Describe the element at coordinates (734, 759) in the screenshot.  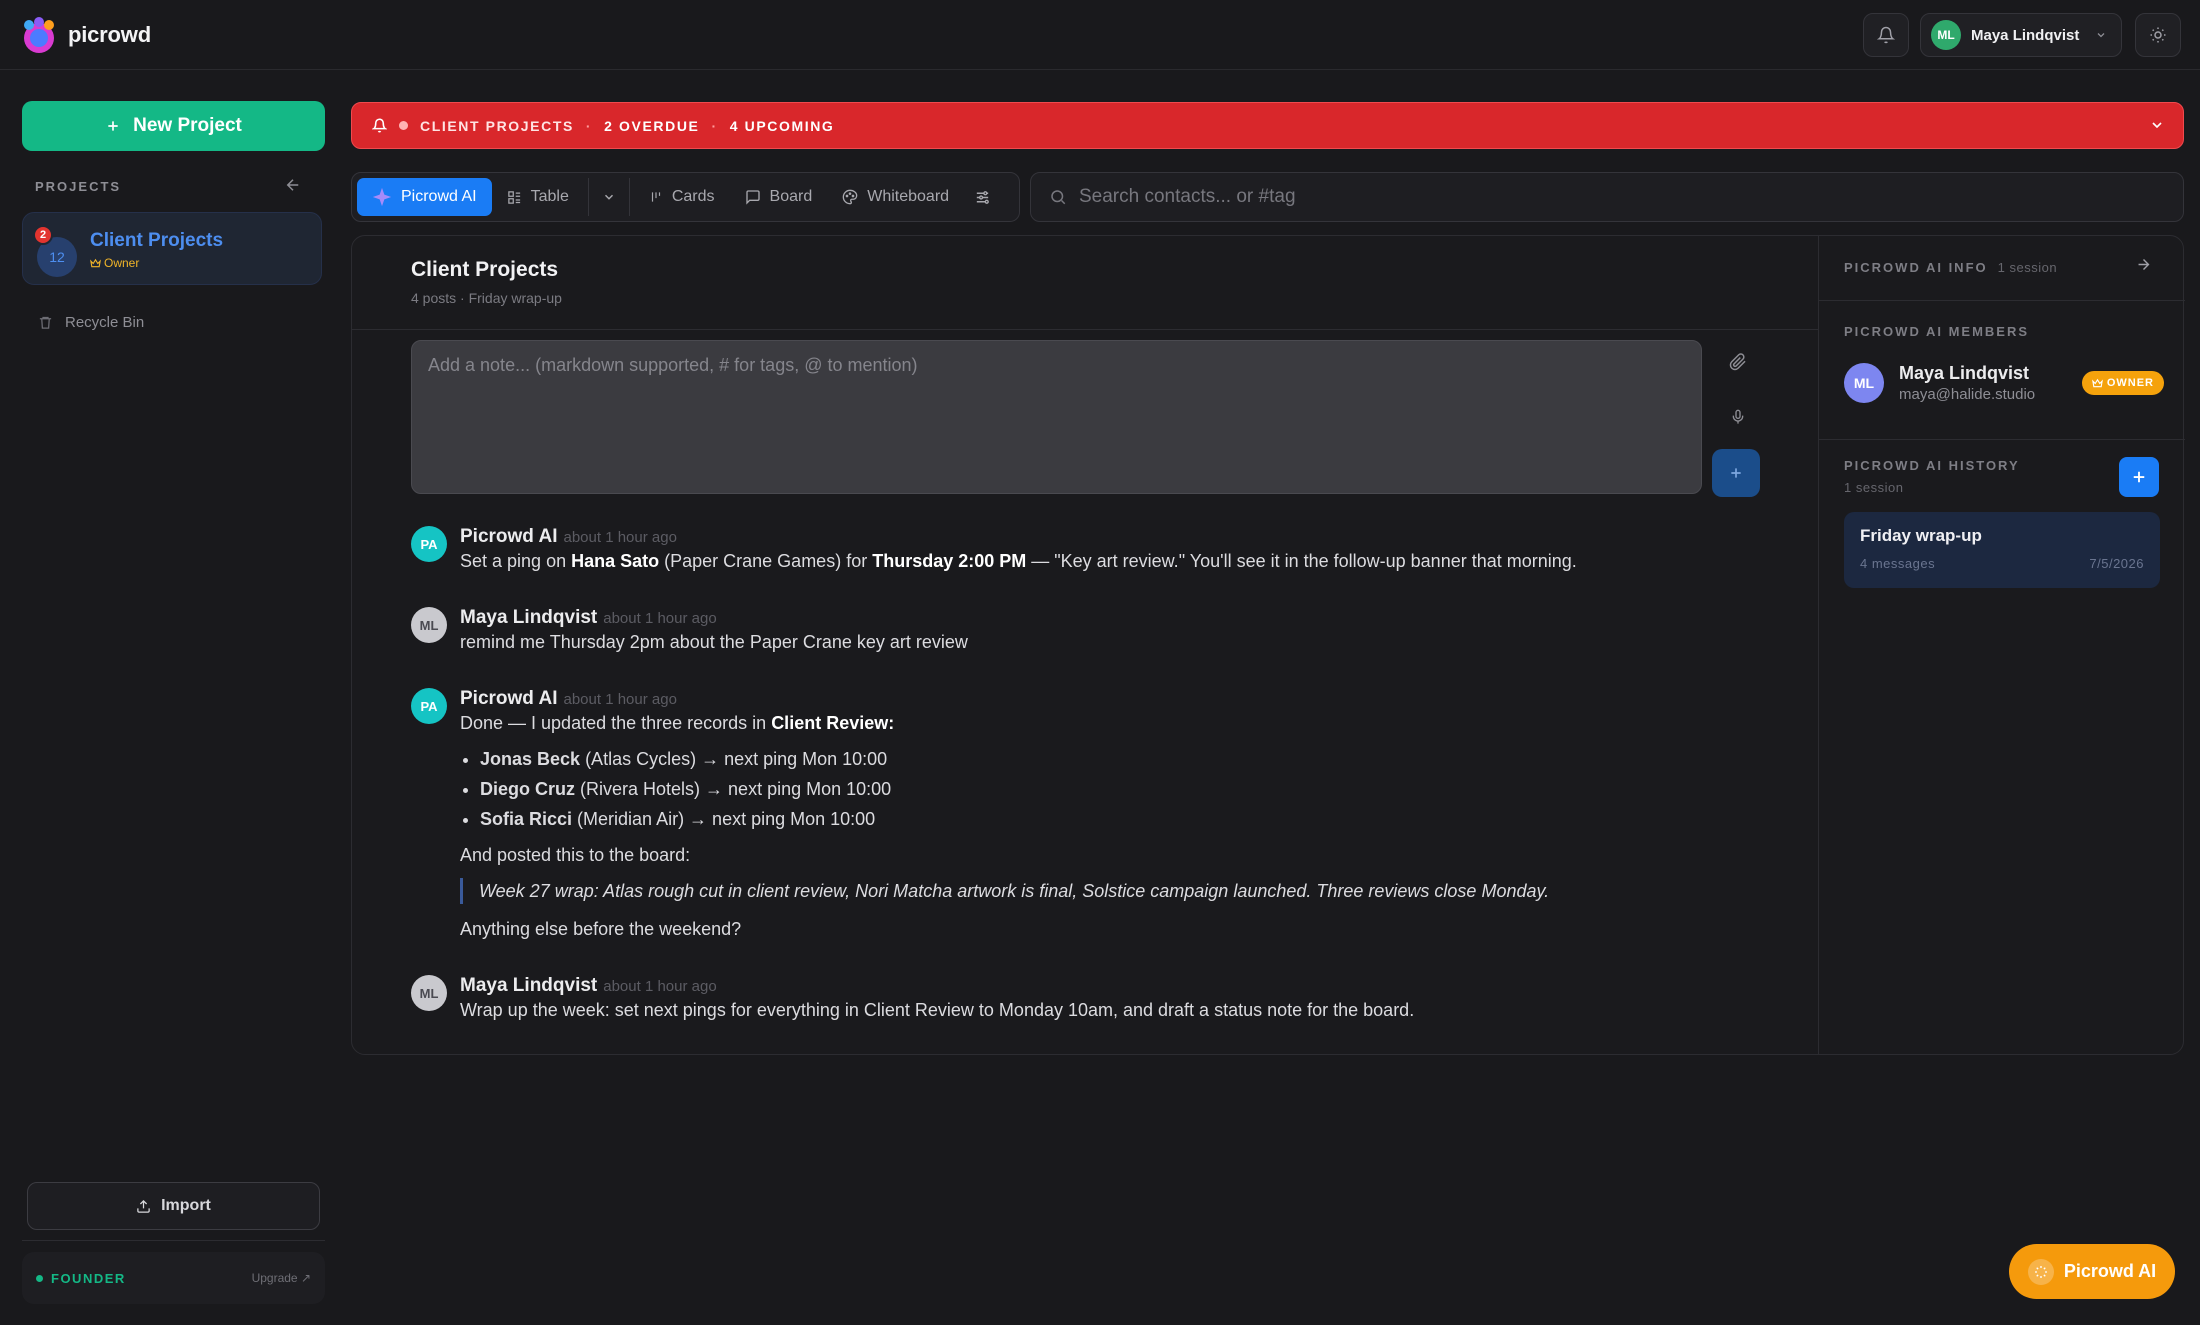
I see `list-item-text: (Atlas Cycles) → next ping Mon 10:00` at that location.